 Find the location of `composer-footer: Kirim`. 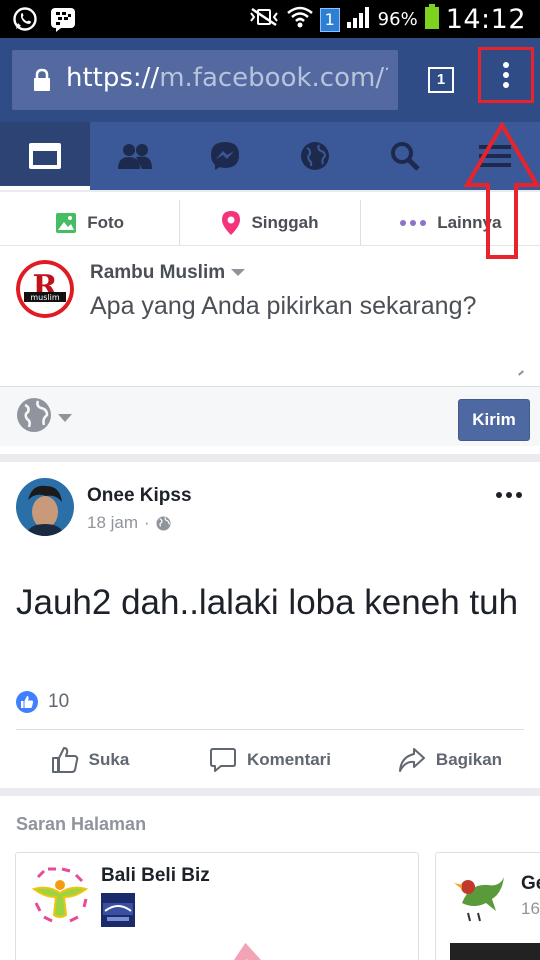

composer-footer: Kirim is located at coordinates (270, 416).